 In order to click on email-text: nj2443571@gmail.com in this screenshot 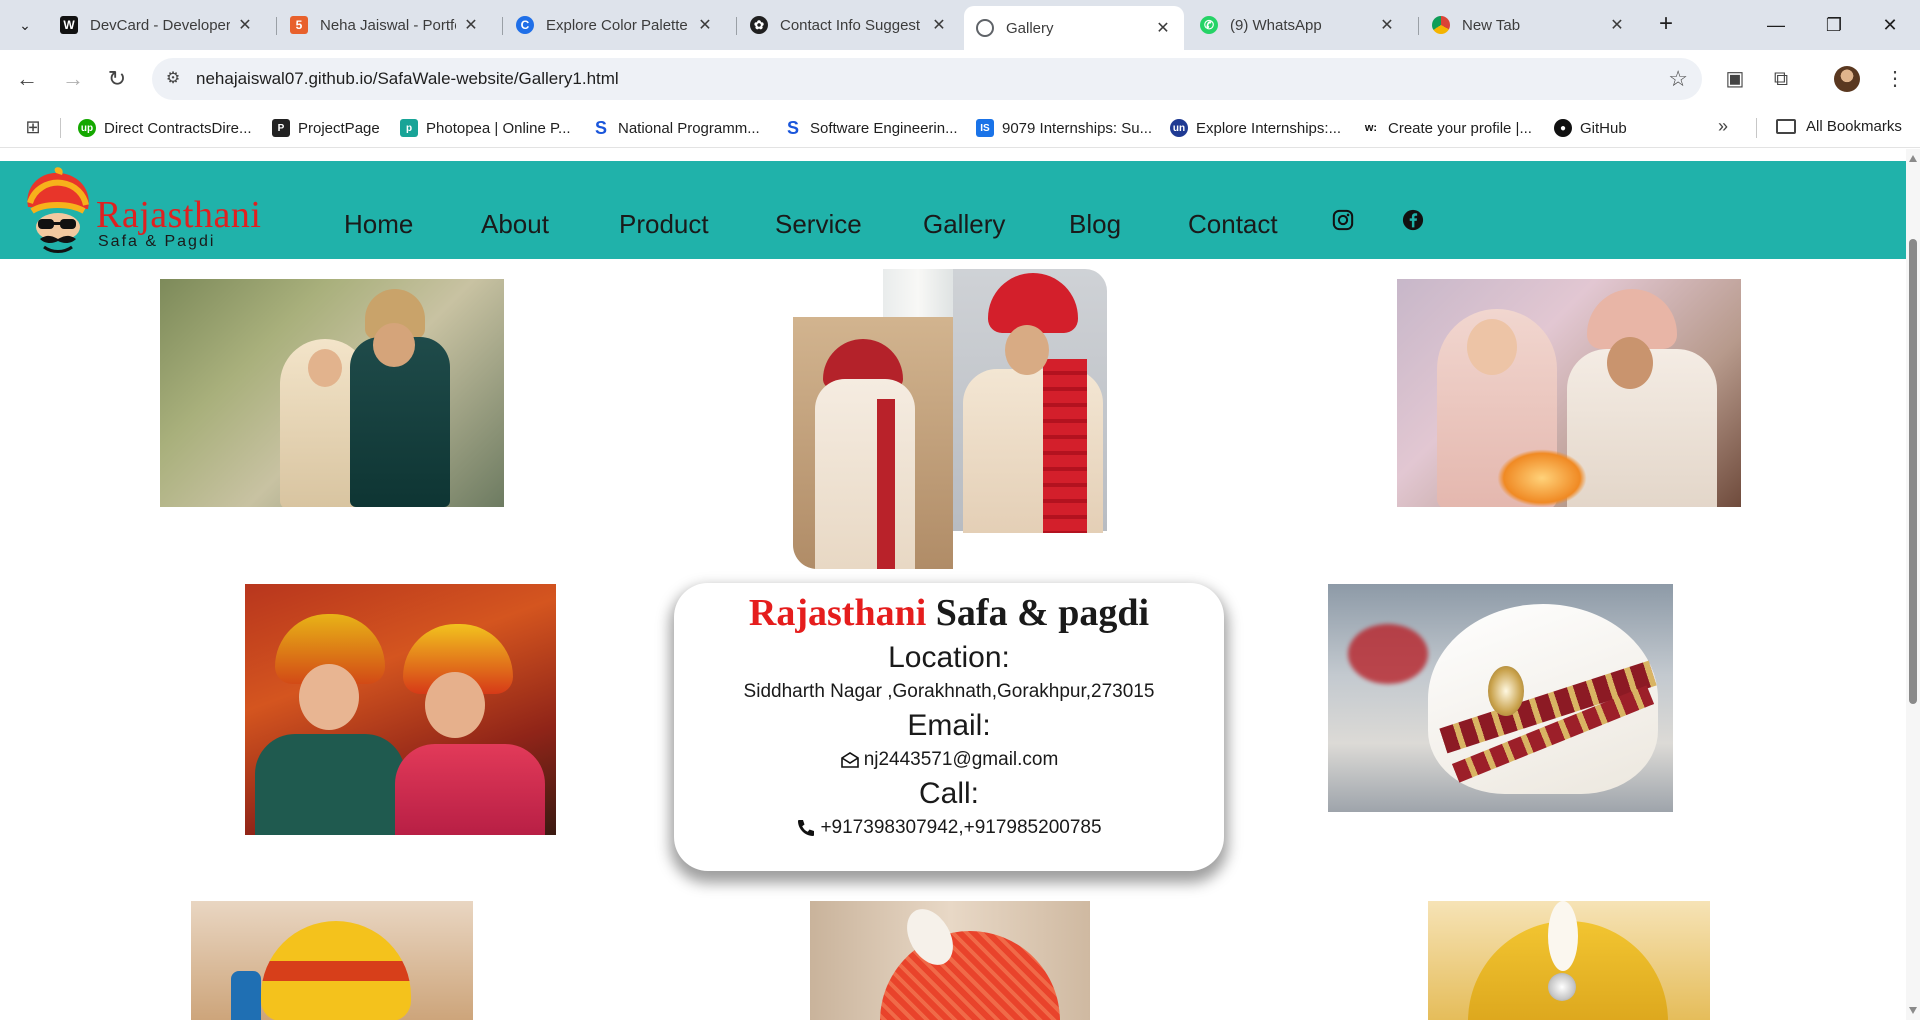, I will do `click(961, 760)`.